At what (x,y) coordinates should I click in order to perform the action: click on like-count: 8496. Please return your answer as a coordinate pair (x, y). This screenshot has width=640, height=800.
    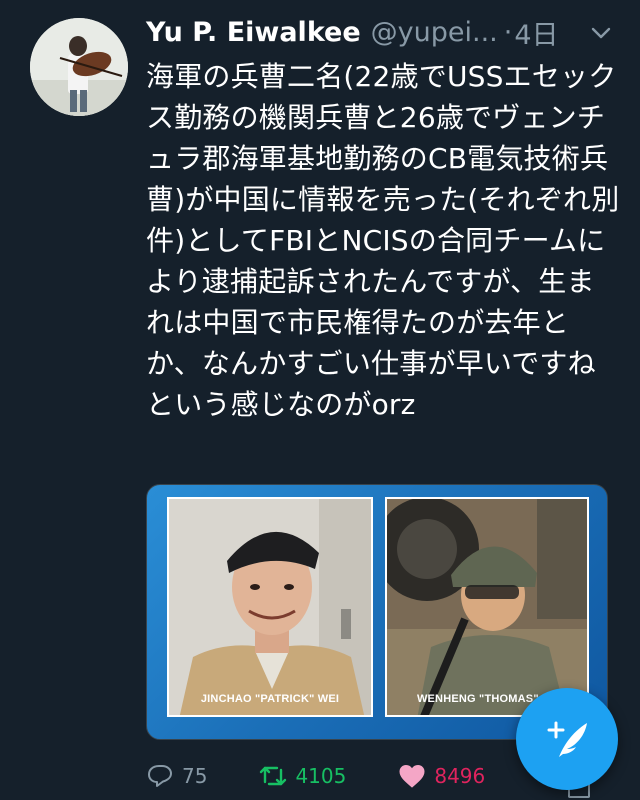
    Looking at the image, I should click on (460, 776).